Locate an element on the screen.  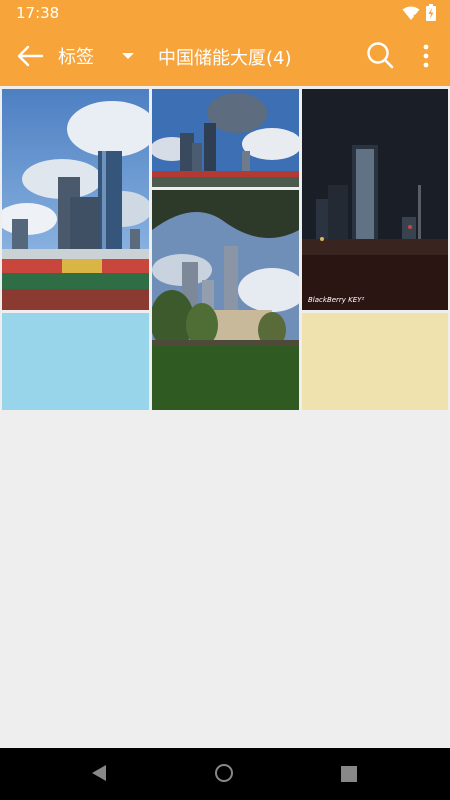
search-icon is located at coordinates (380, 55).